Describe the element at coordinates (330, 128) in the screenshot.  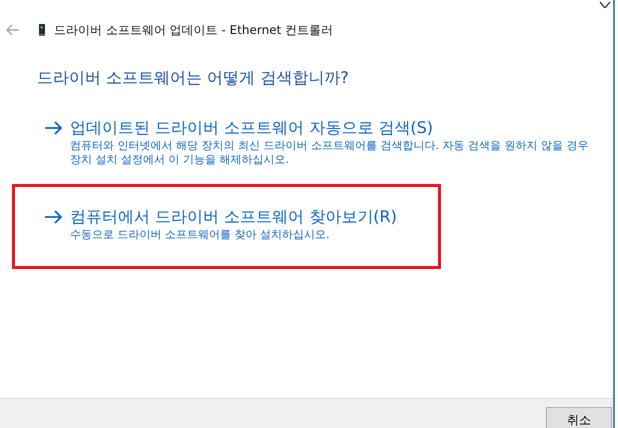
I see `option-link: 업데이트된 드라이버 소프트웨어 자동으로 검색(S)` at that location.